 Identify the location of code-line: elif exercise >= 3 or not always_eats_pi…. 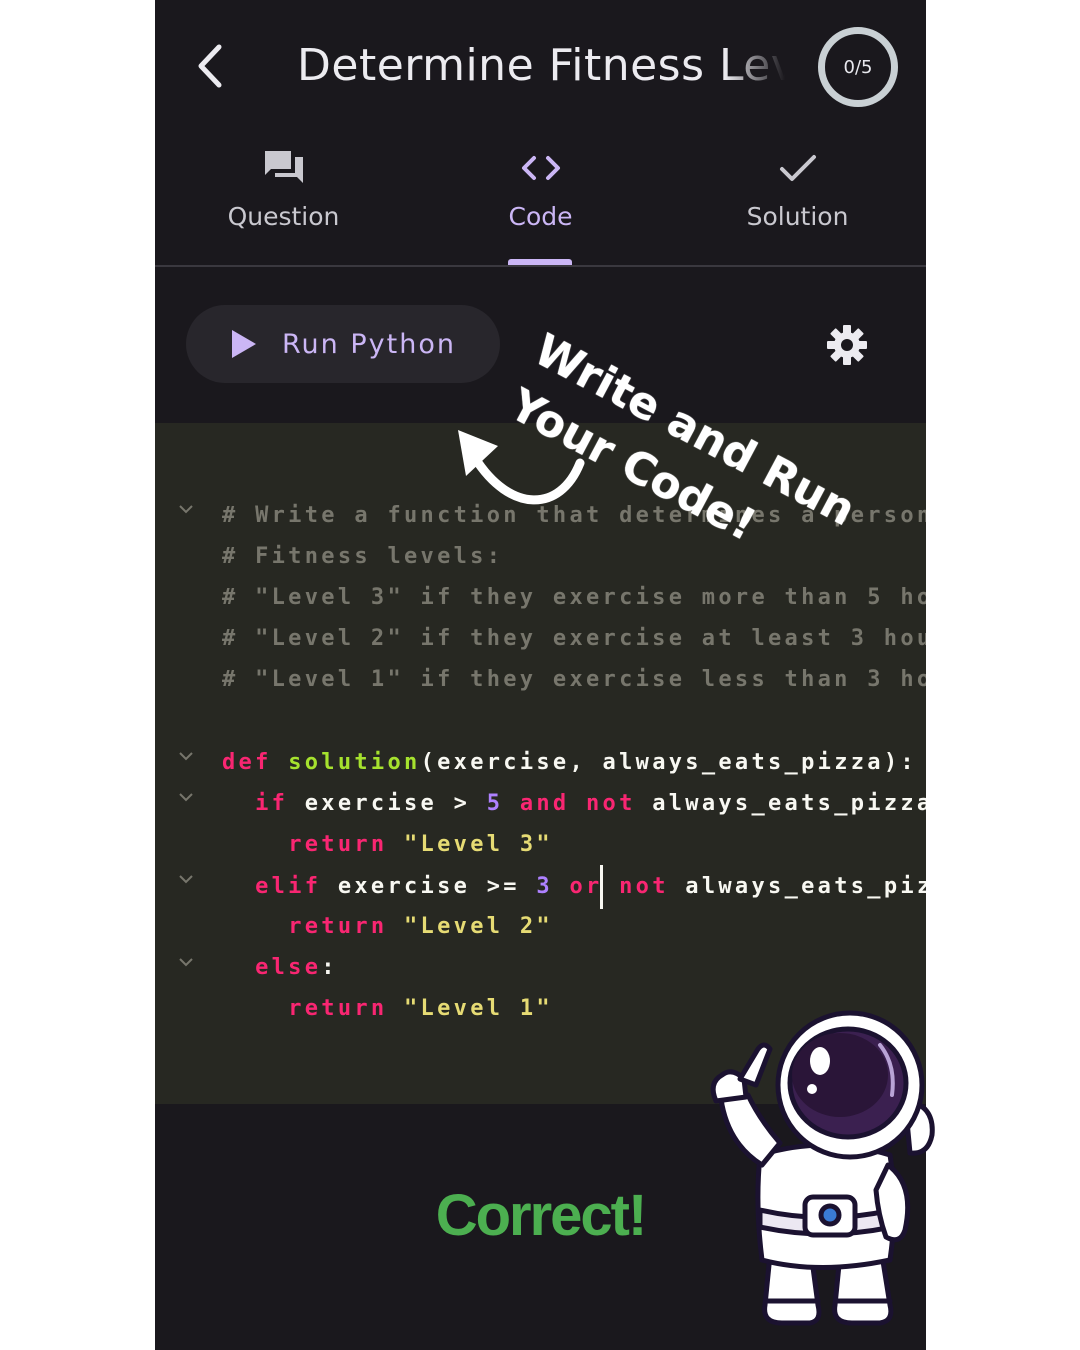
(574, 887).